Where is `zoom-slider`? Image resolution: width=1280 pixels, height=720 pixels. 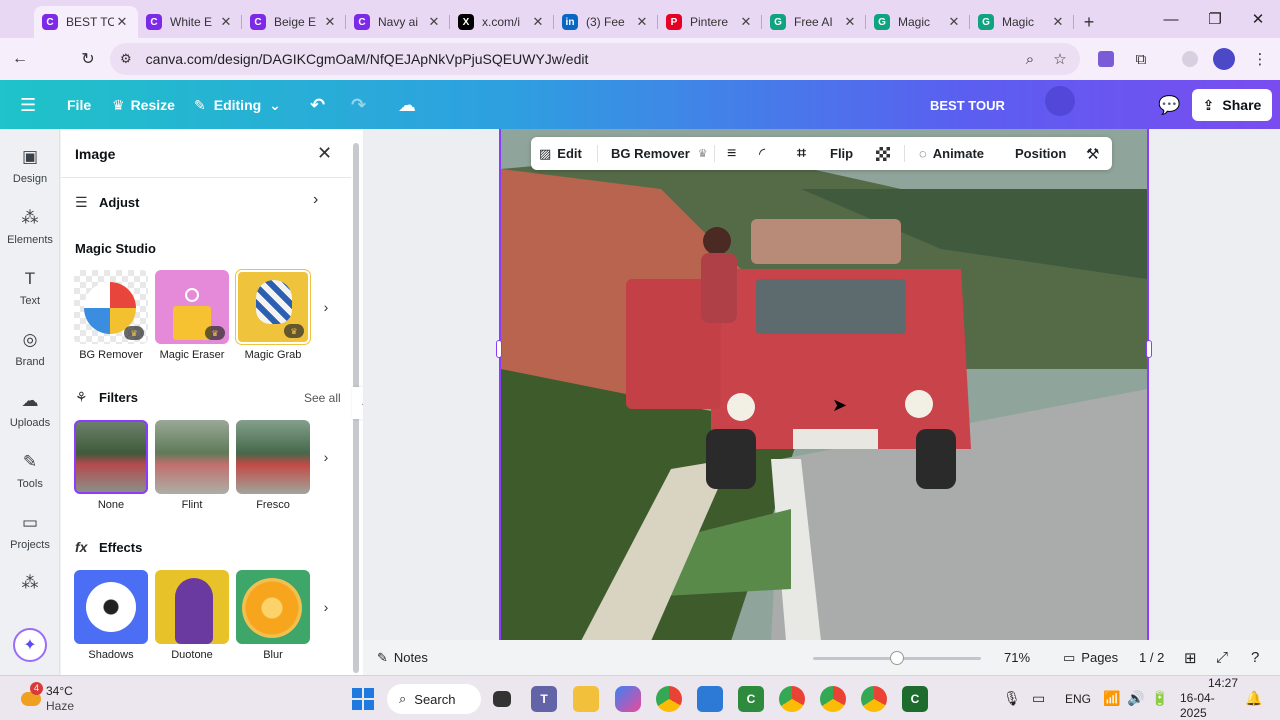 zoom-slider is located at coordinates (897, 658).